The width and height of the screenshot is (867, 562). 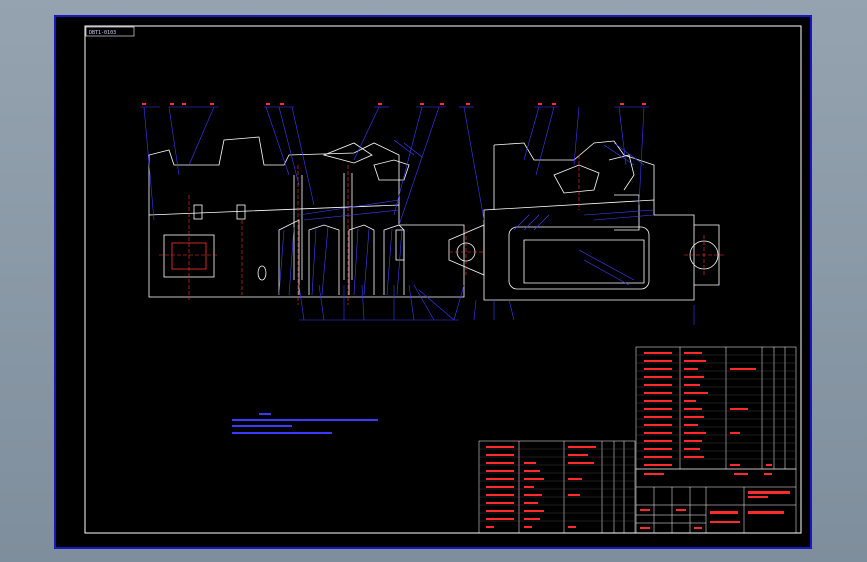 I want to click on title-block-text, so click(x=715, y=501).